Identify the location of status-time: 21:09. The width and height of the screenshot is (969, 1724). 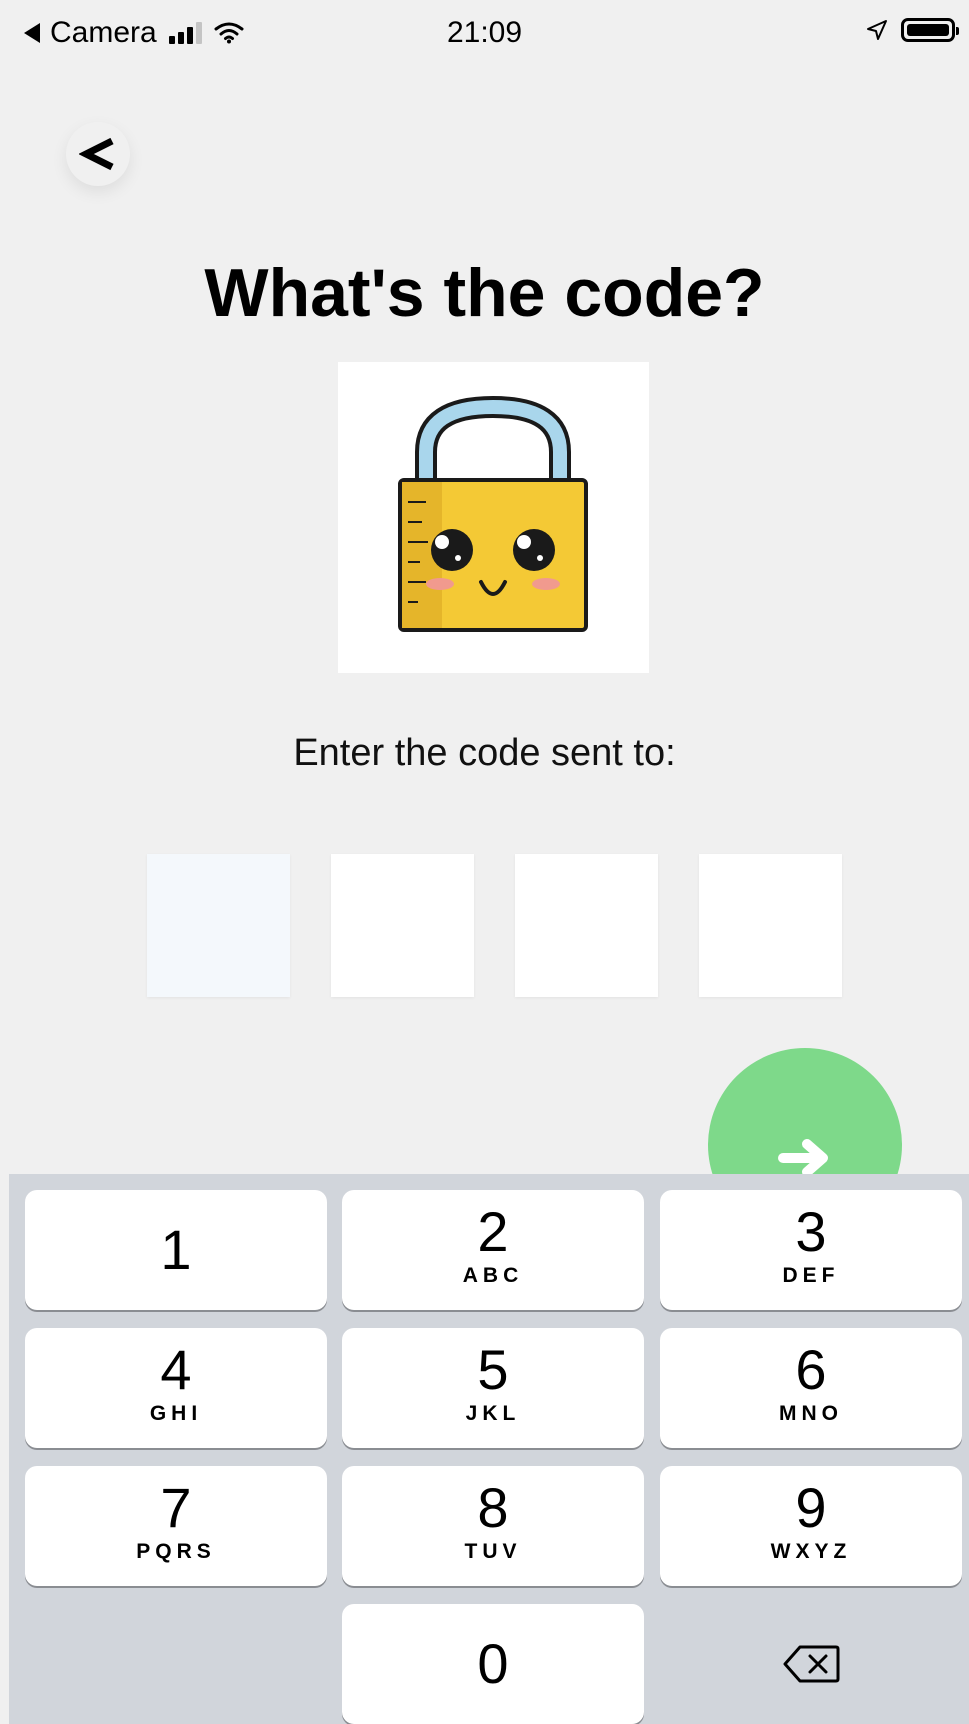
(484, 32).